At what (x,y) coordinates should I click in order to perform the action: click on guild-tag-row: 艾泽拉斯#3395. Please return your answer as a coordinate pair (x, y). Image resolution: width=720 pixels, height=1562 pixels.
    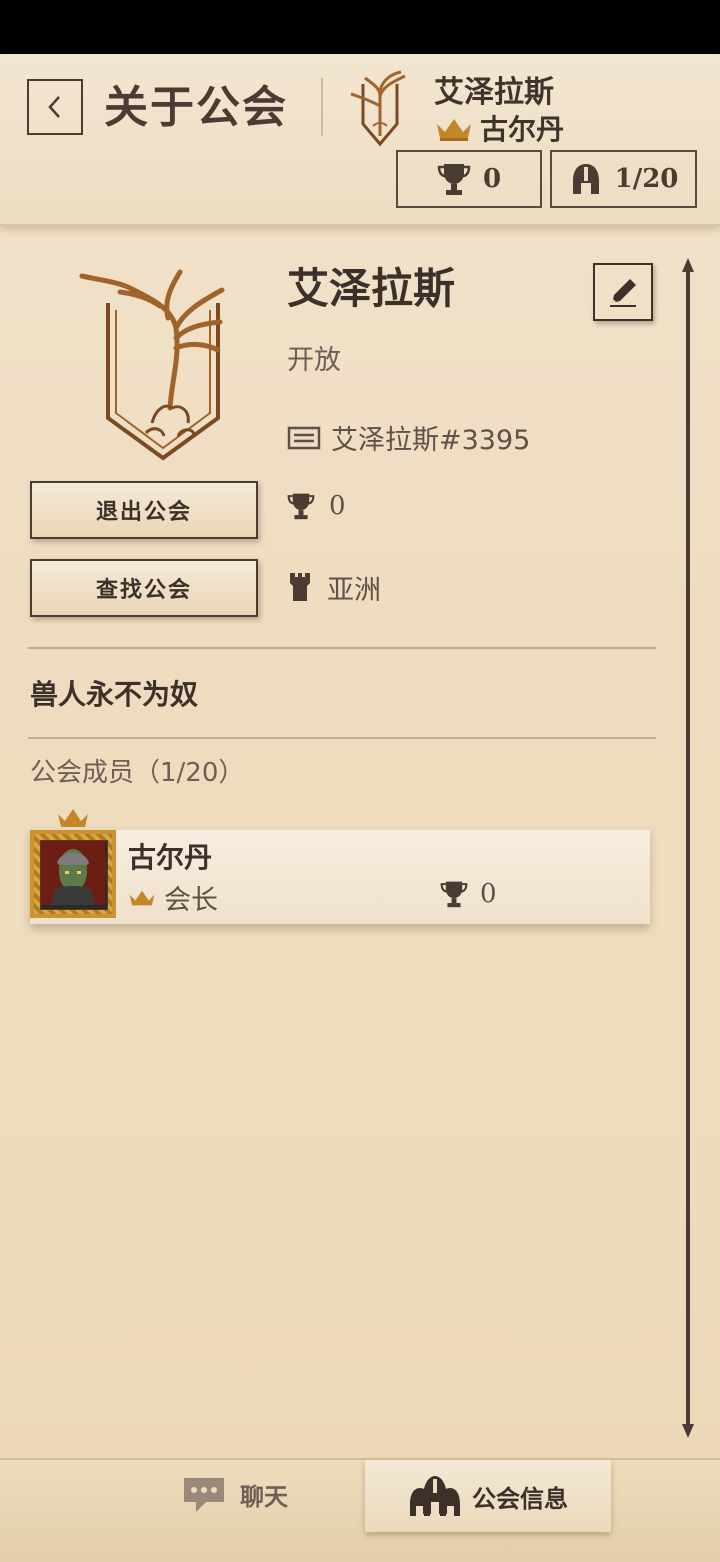
    Looking at the image, I should click on (408, 437).